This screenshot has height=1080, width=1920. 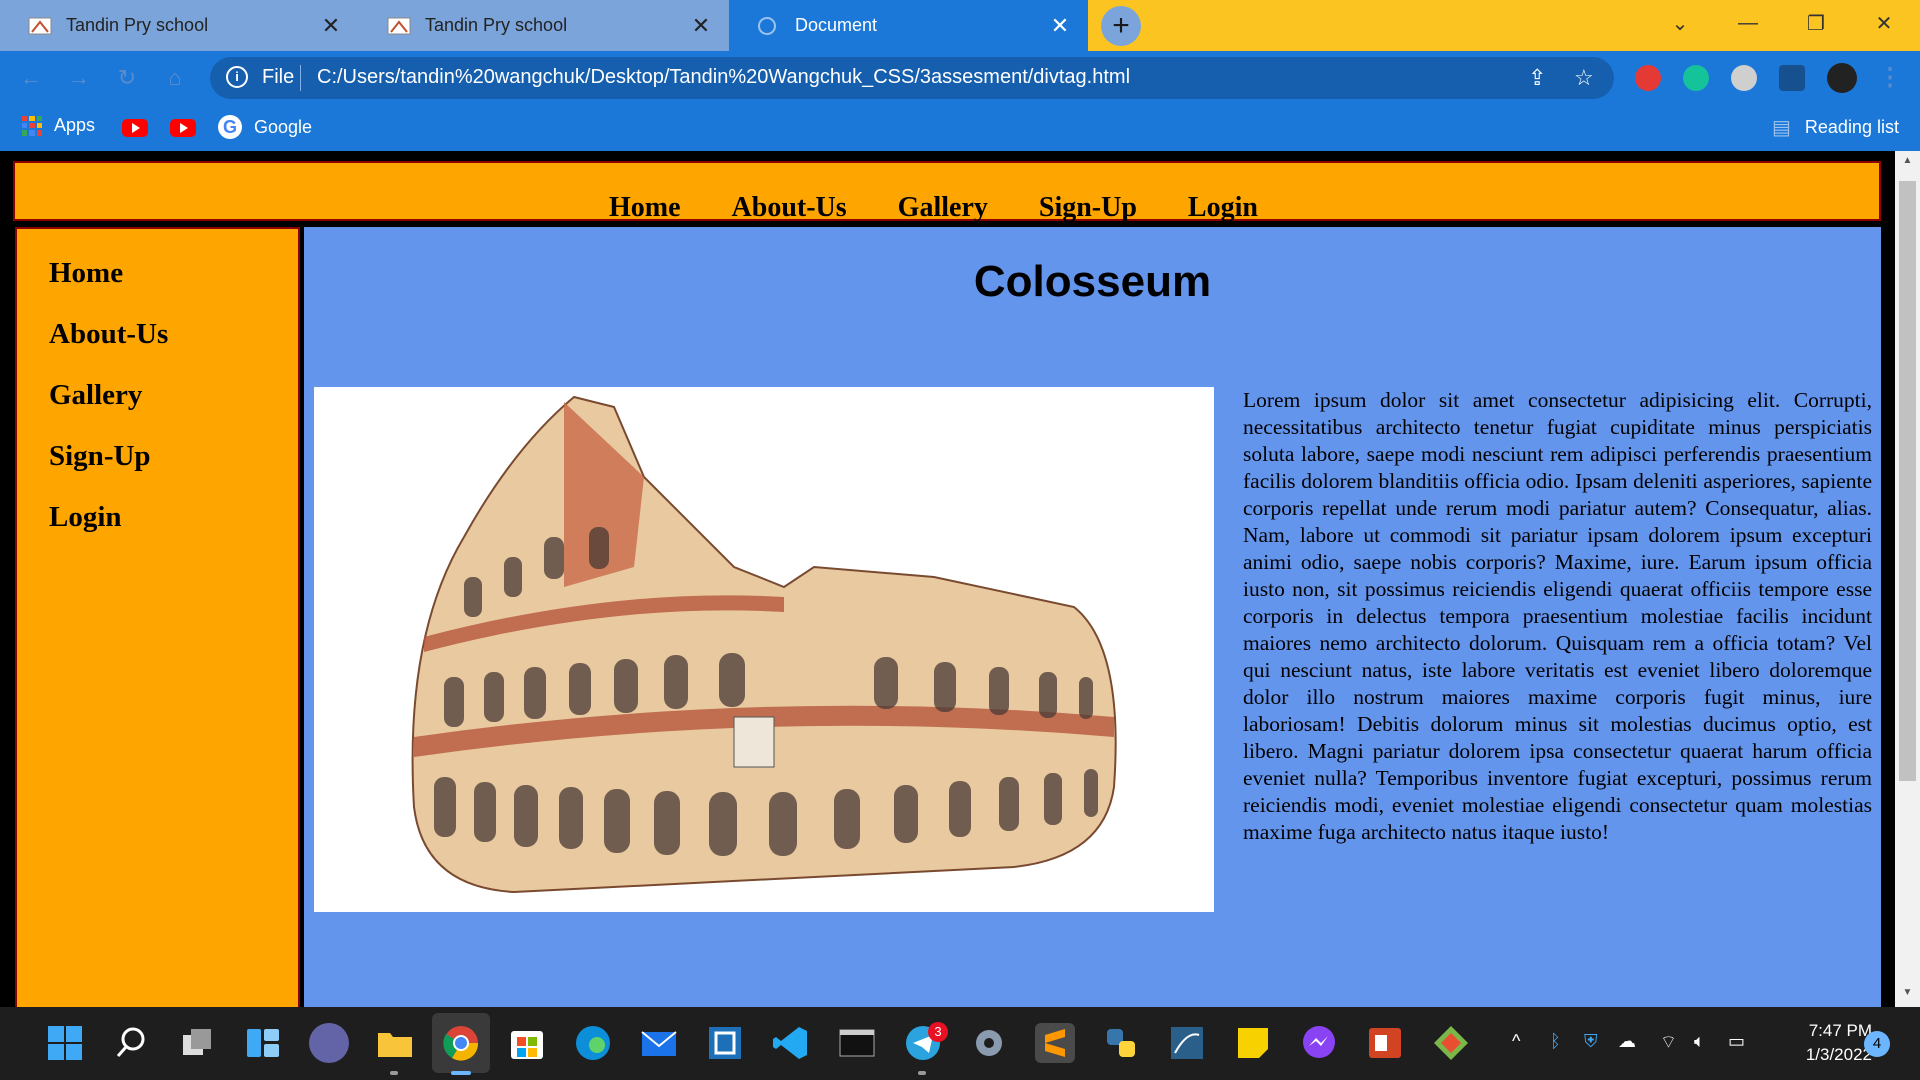 I want to click on side-nav-home-link: Home, so click(x=86, y=273).